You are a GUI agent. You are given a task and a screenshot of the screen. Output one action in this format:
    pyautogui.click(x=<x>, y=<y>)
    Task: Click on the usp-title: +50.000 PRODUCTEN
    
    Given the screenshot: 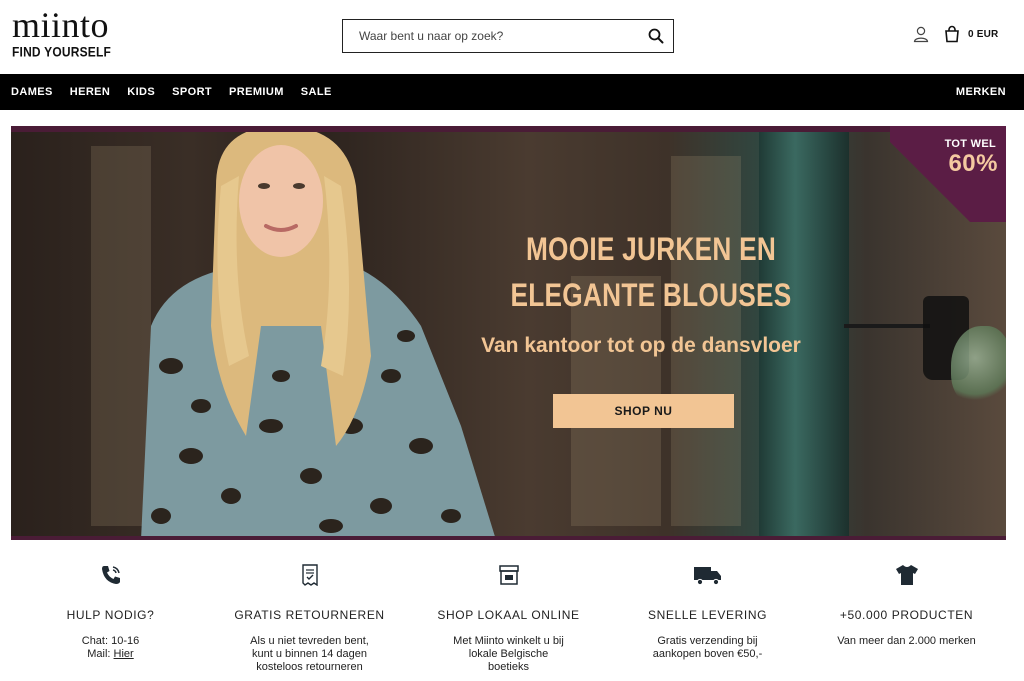 What is the action you would take?
    pyautogui.click(x=906, y=615)
    